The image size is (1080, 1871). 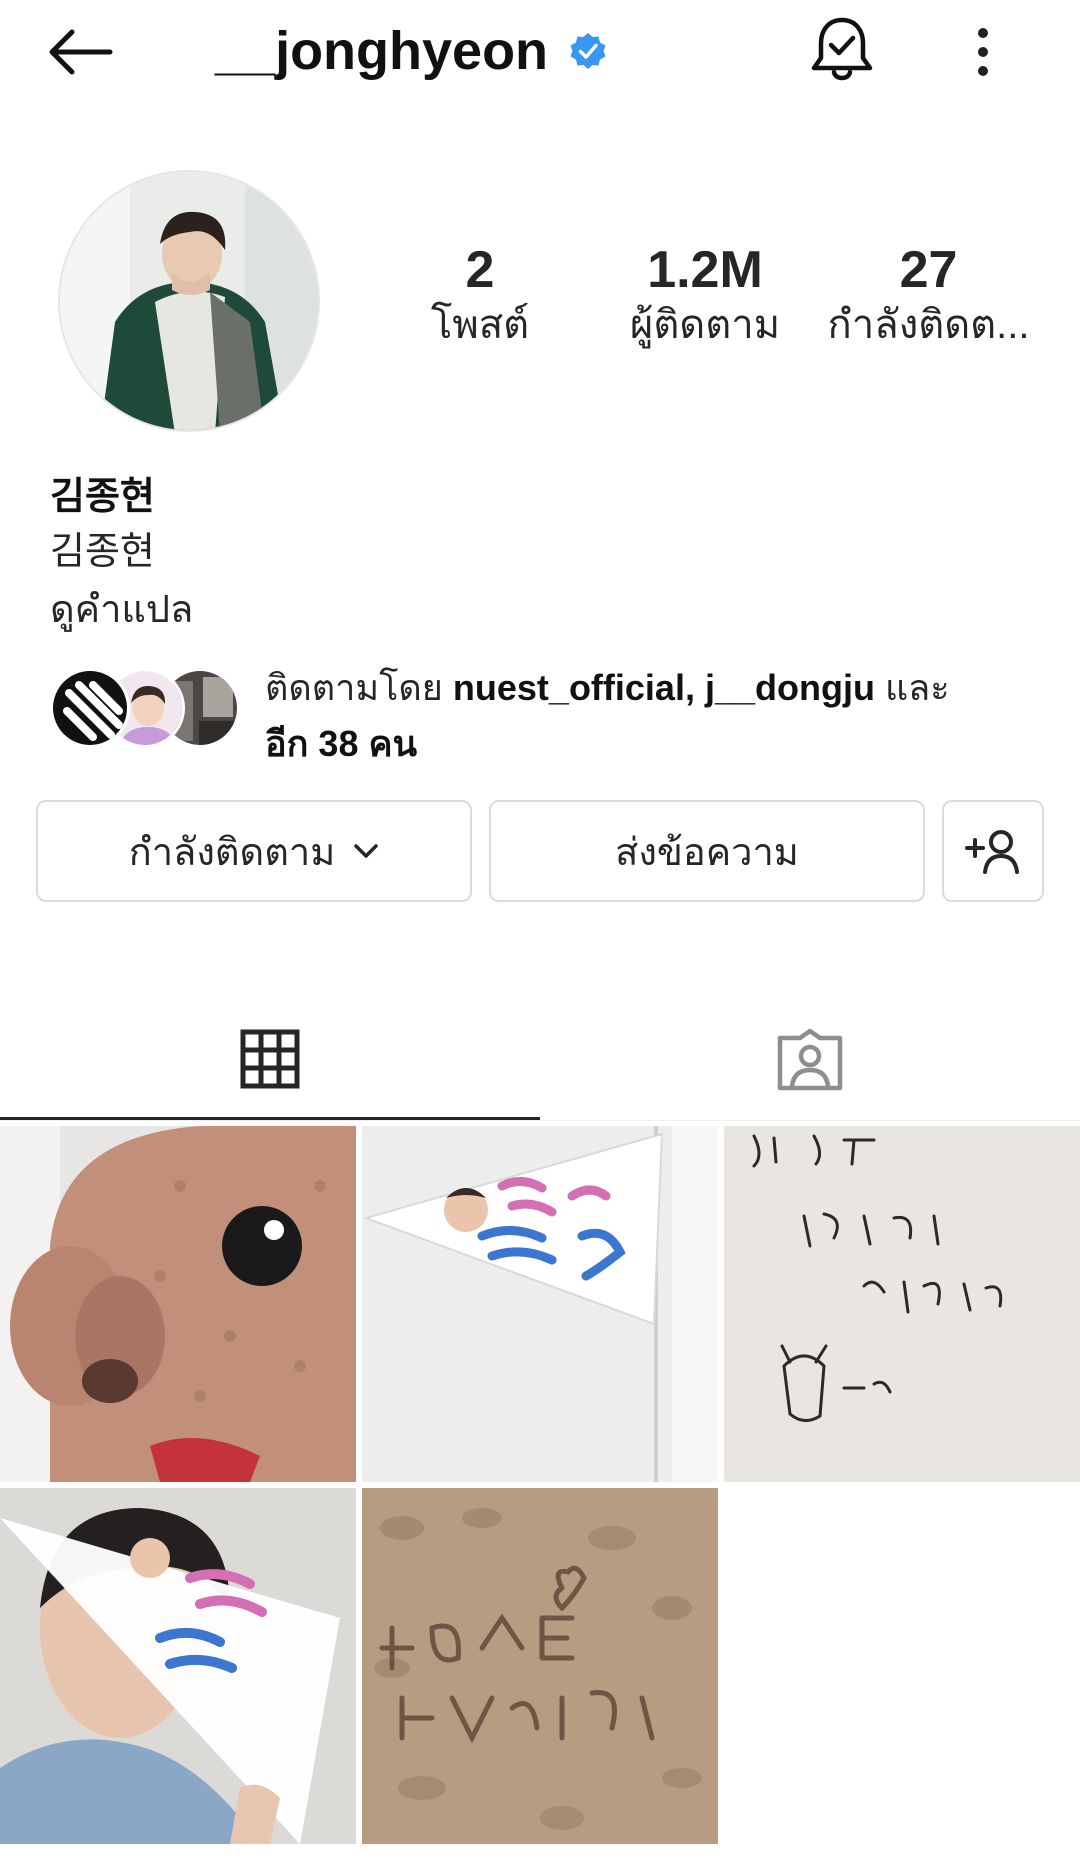 I want to click on tagged-person-icon, so click(x=810, y=1059).